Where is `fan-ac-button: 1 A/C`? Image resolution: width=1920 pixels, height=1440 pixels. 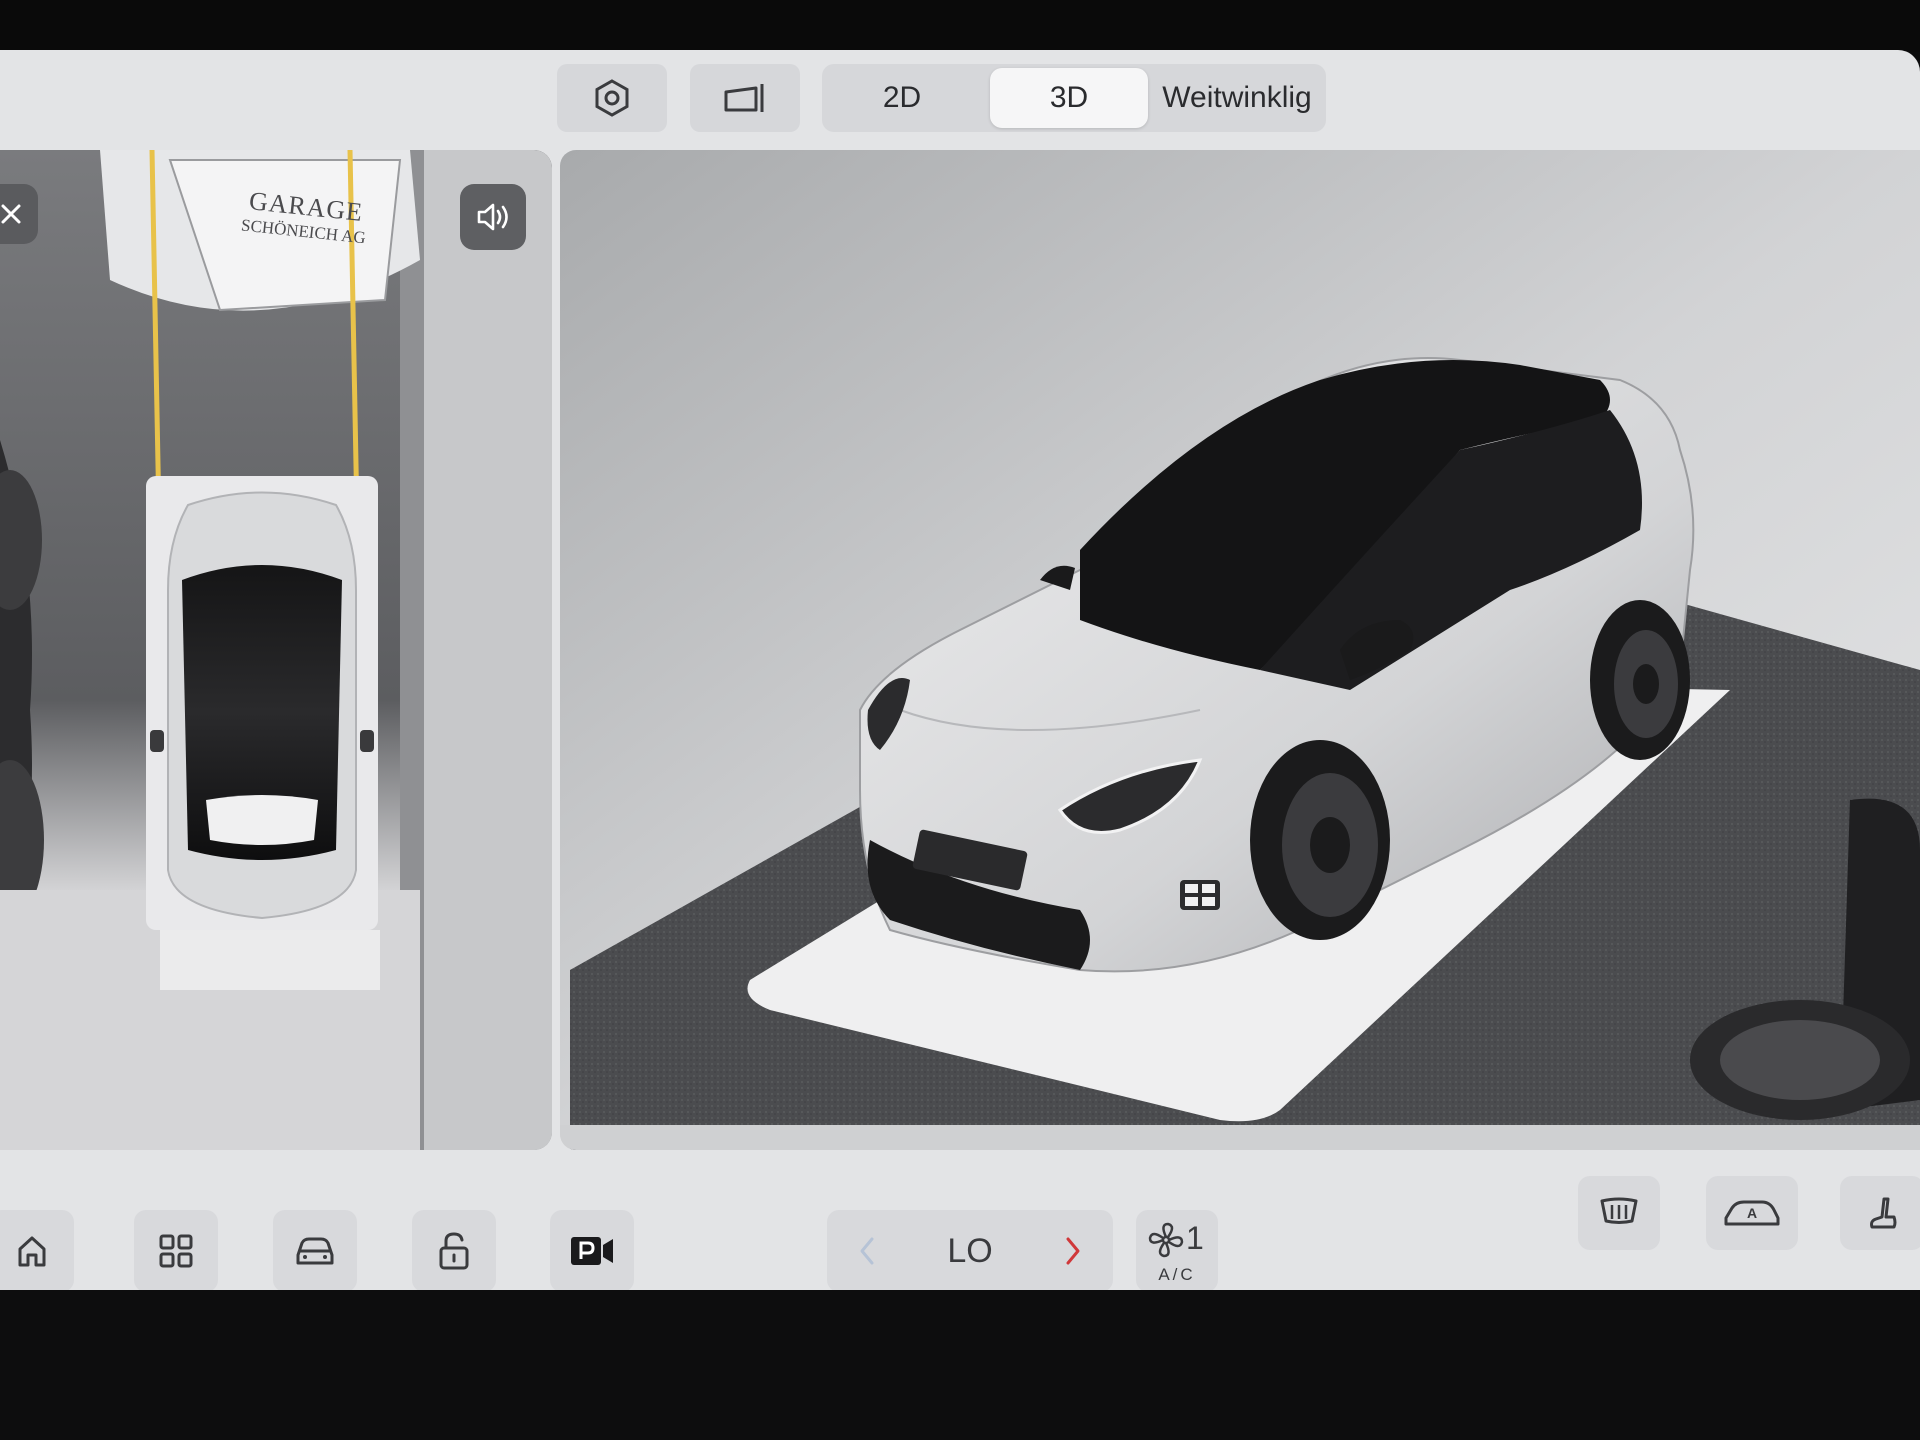 fan-ac-button: 1 A/C is located at coordinates (1177, 1250).